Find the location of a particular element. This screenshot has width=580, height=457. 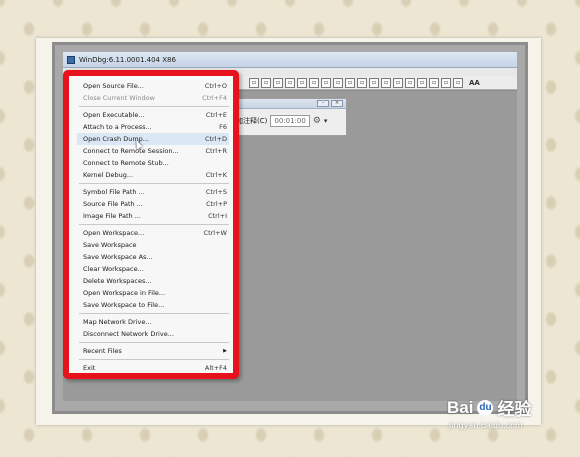

menu-item-shortcut: Ctrl+O is located at coordinates (215, 86).